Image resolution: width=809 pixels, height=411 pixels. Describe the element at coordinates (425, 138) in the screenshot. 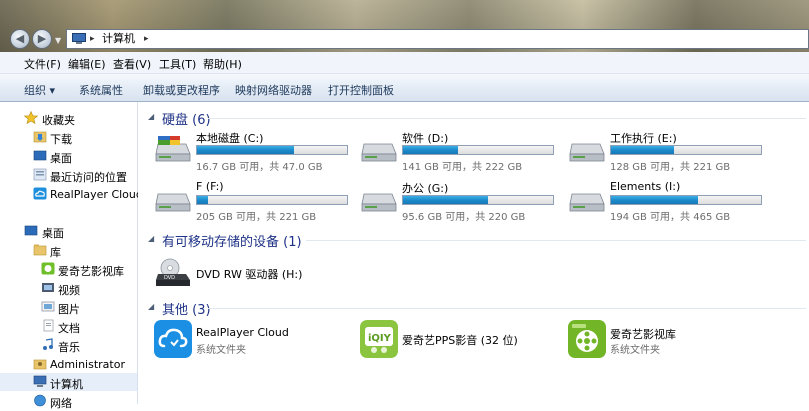

I see `drive-name: 软件 (D:)` at that location.